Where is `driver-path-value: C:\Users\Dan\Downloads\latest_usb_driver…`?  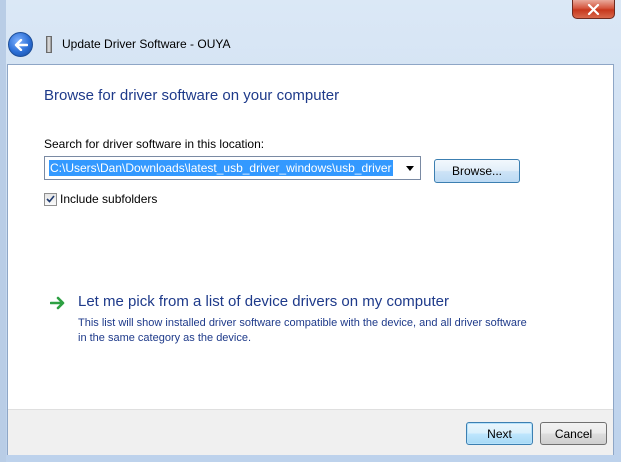 driver-path-value: C:\Users\Dan\Downloads\latest_usb_driver… is located at coordinates (221, 168).